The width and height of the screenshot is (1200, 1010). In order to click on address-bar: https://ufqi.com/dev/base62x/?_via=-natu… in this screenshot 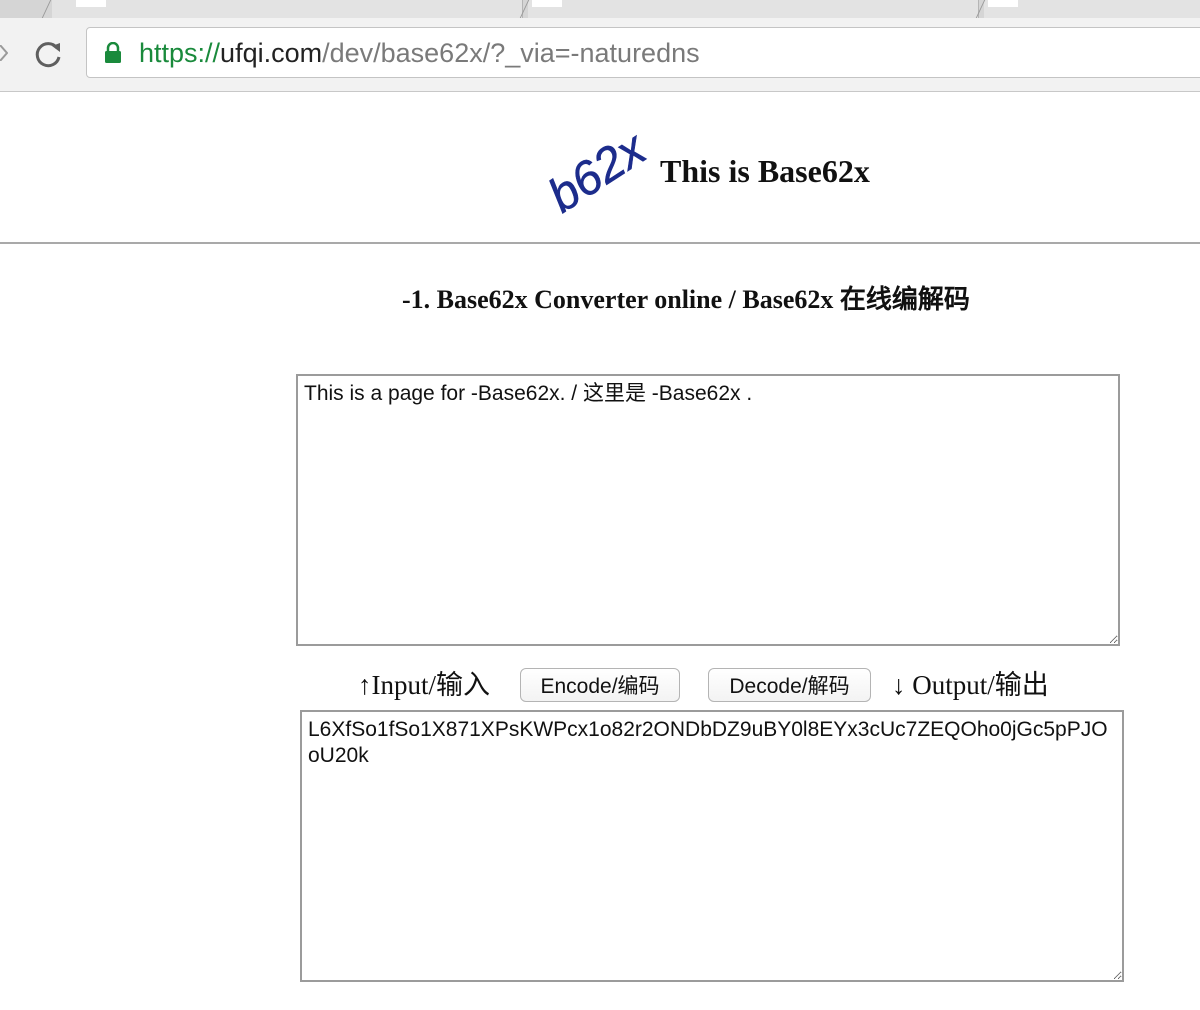, I will do `click(643, 52)`.